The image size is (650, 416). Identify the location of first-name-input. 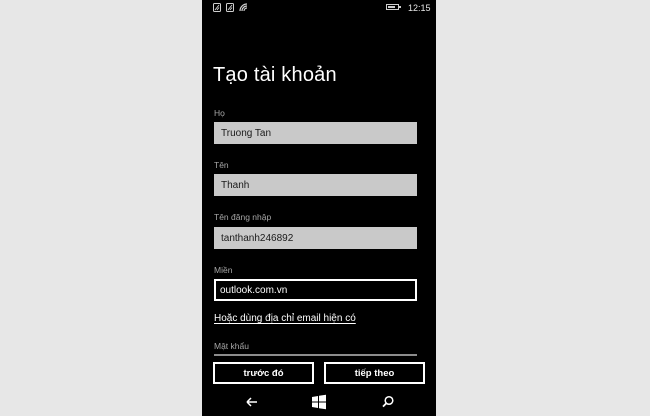
(315, 185).